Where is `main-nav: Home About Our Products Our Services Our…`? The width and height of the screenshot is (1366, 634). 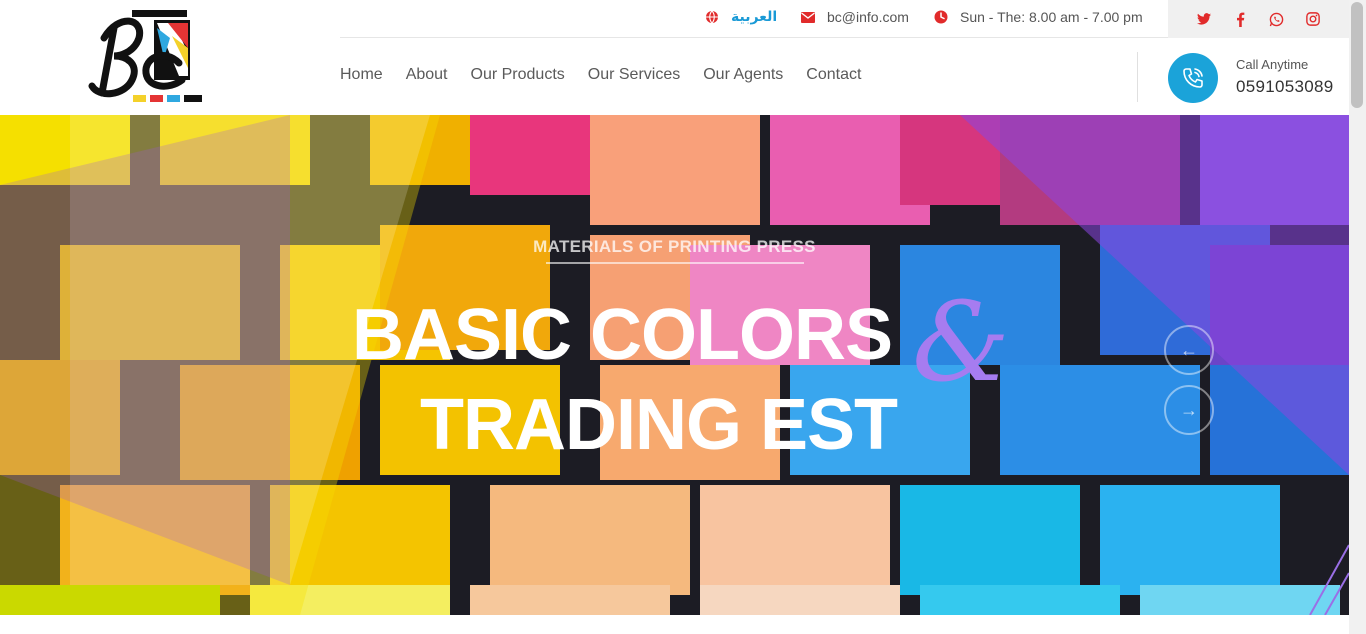
main-nav: Home About Our Products Our Services Our… is located at coordinates (612, 75).